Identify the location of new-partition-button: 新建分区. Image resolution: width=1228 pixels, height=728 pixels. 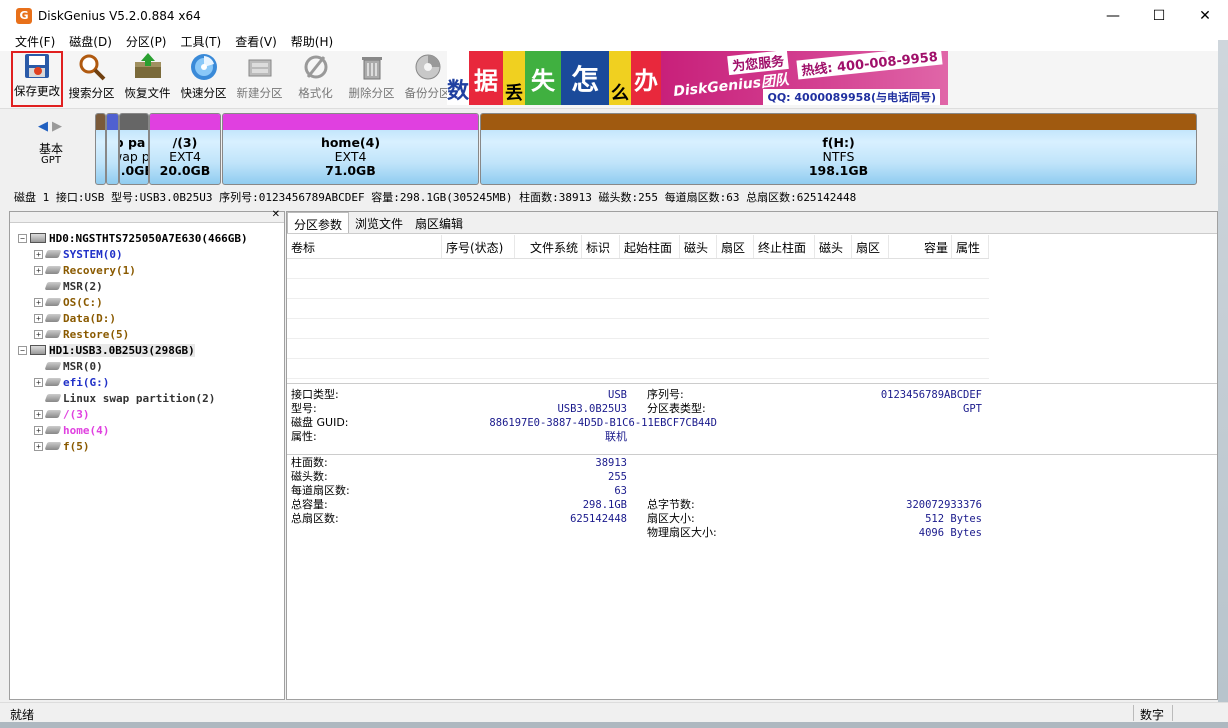
(259, 79).